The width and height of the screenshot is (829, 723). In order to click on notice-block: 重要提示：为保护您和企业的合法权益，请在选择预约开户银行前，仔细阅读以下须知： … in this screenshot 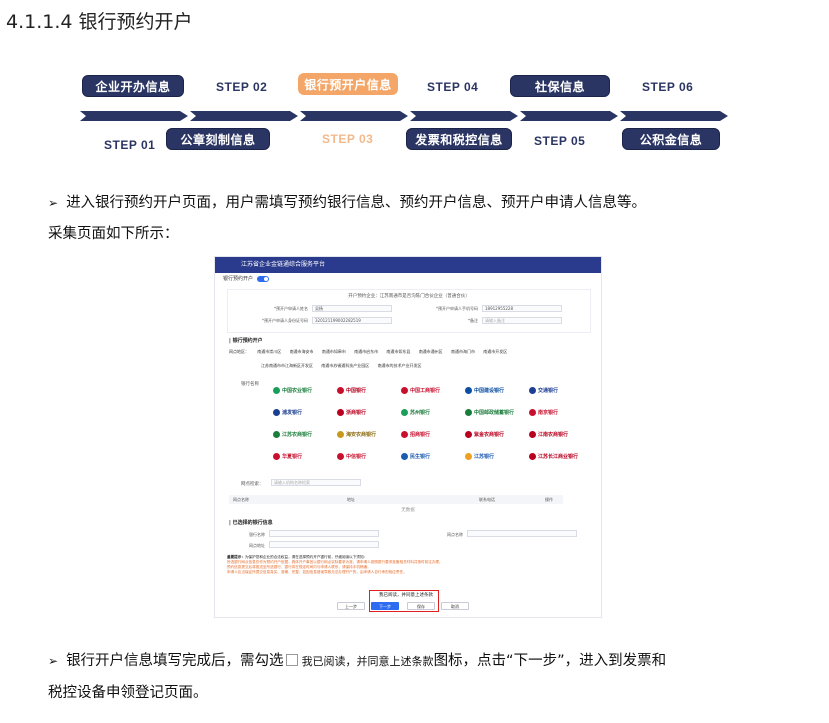, I will do `click(407, 565)`.